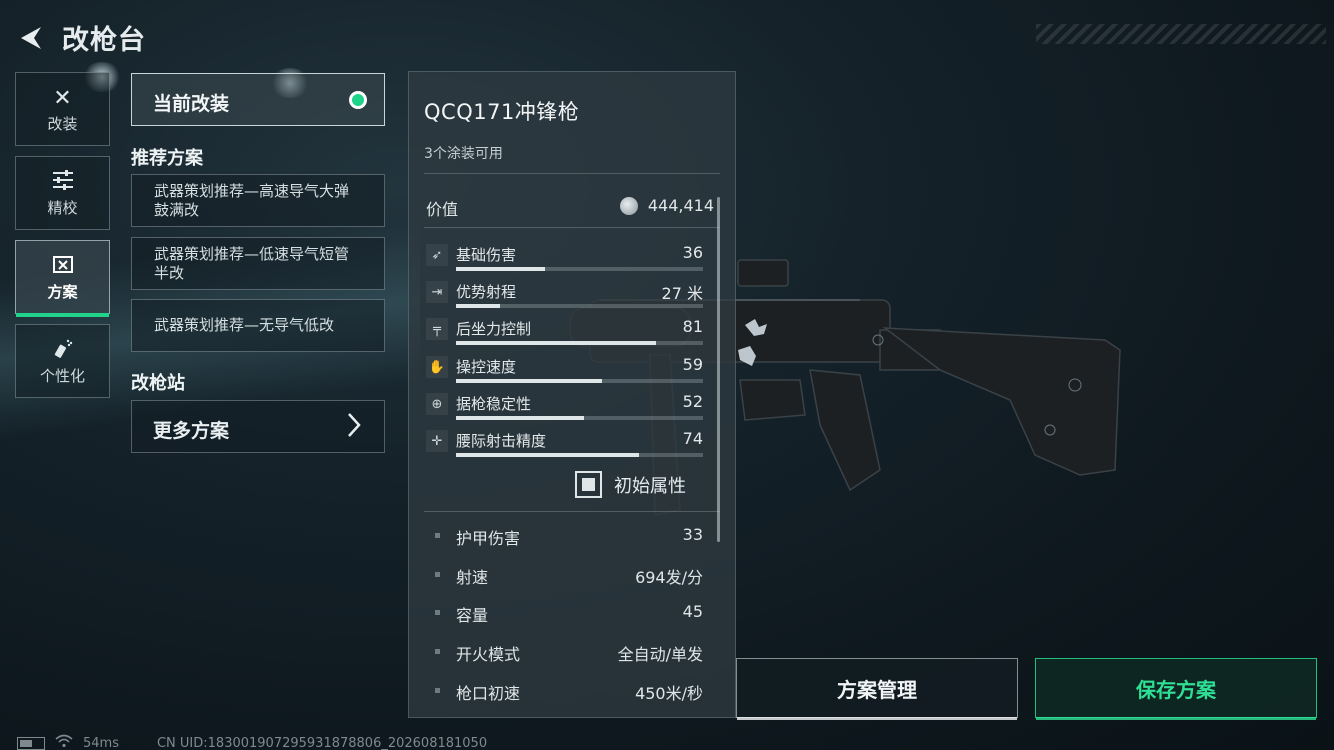 Image resolution: width=1334 pixels, height=750 pixels. I want to click on stat-name: 后坐力控制, so click(494, 329).